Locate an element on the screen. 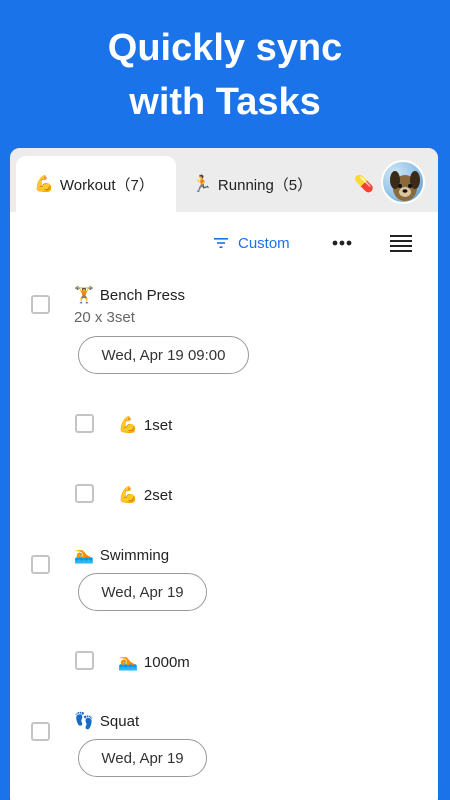 This screenshot has width=450, height=800. task-title-bench-press: 🏋 Bench Press is located at coordinates (129, 295).